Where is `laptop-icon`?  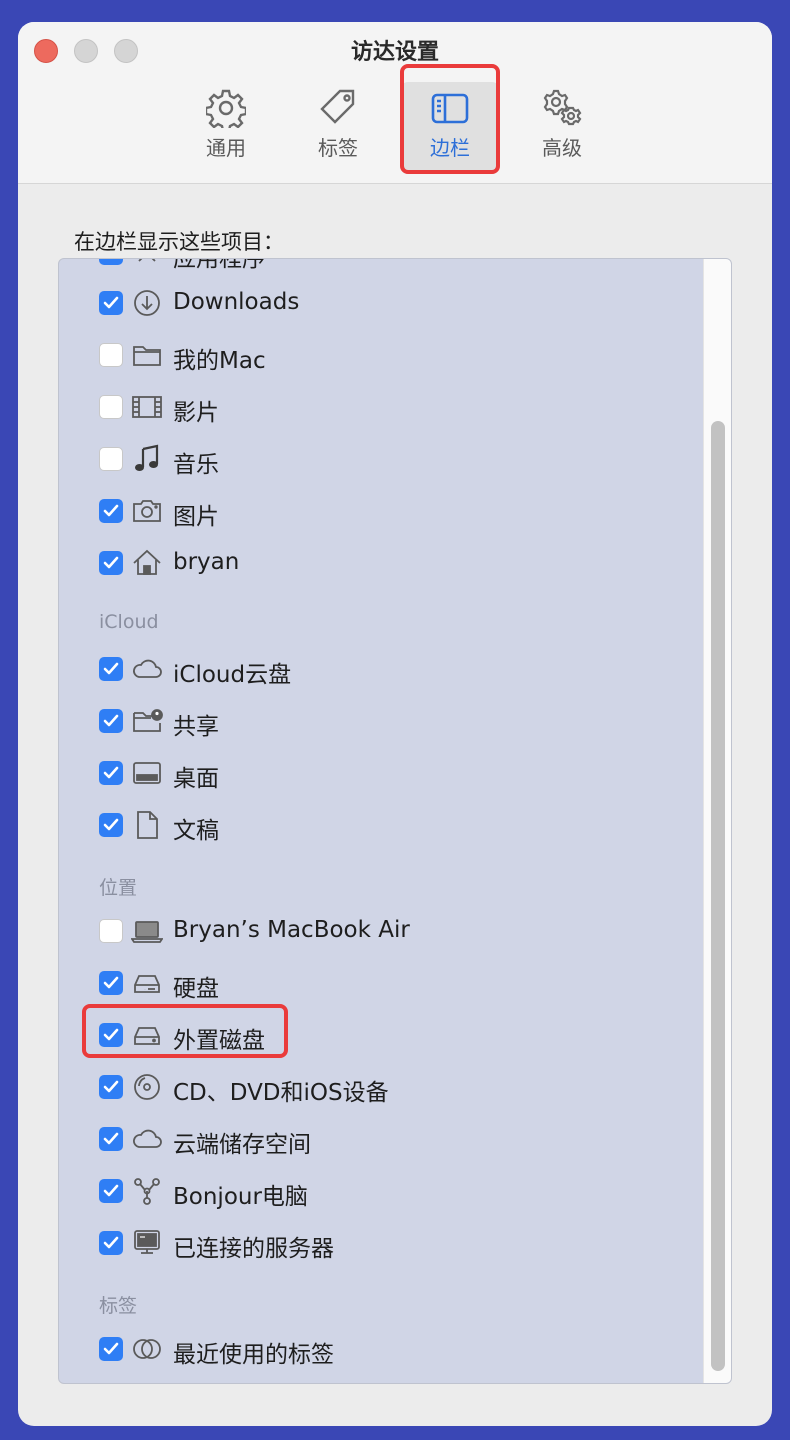 laptop-icon is located at coordinates (147, 932).